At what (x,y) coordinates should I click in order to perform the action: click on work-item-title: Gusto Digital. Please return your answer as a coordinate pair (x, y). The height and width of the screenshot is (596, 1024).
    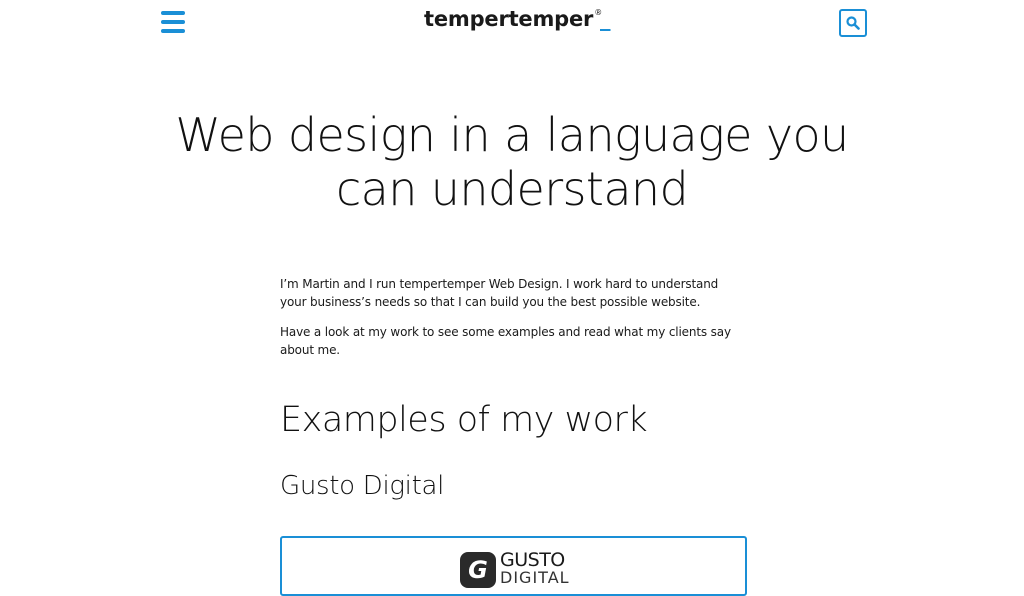
    Looking at the image, I should click on (513, 486).